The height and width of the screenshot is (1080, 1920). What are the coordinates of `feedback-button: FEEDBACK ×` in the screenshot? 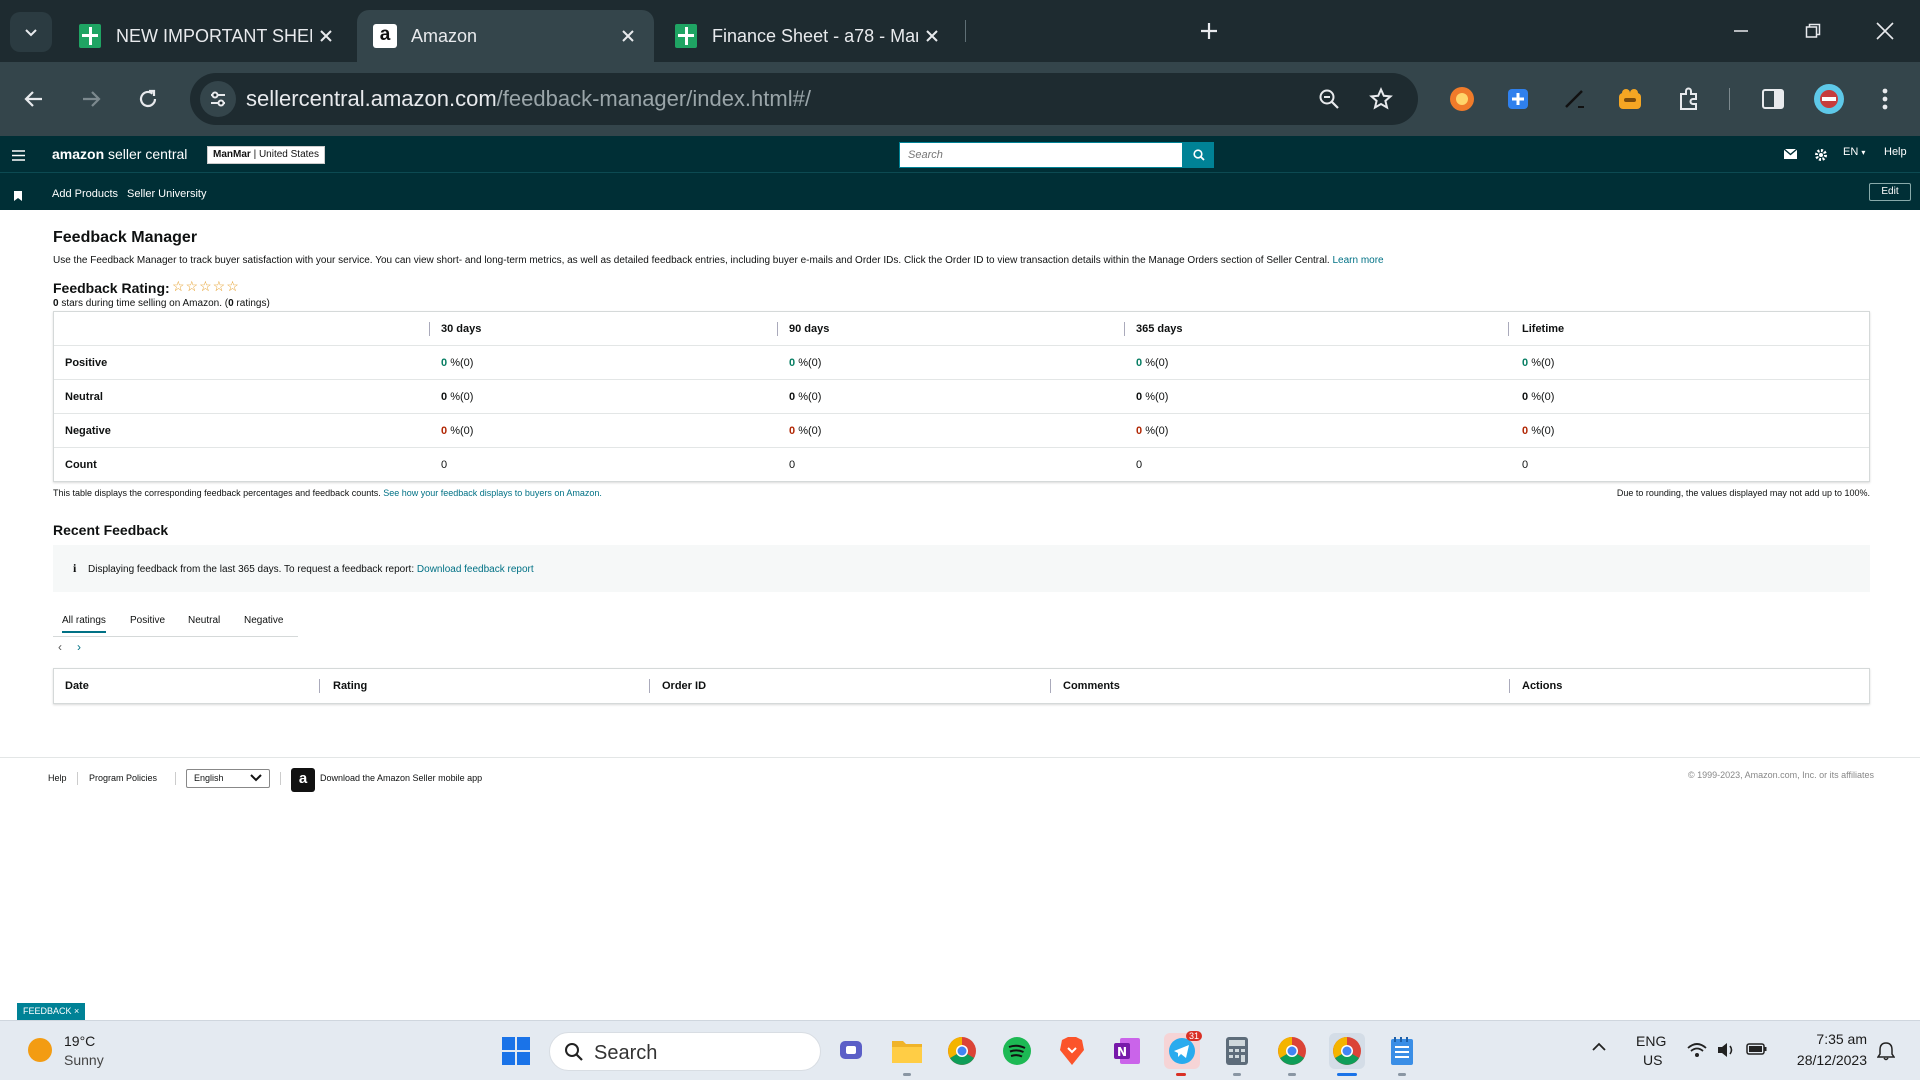 It's located at (51, 1011).